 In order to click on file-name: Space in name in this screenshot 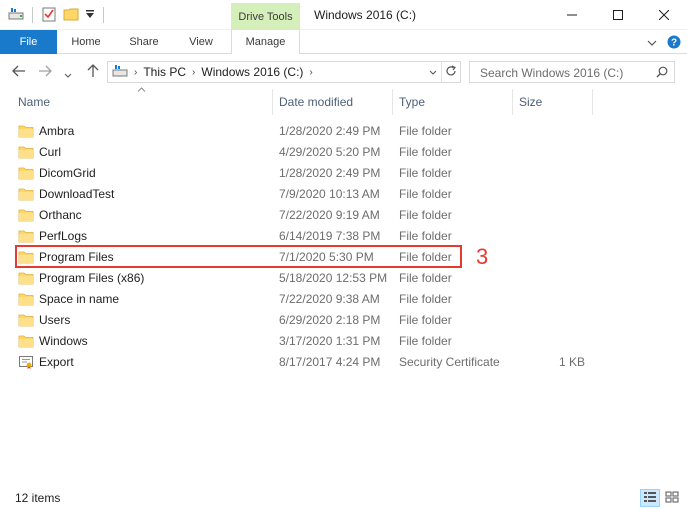, I will do `click(79, 298)`.